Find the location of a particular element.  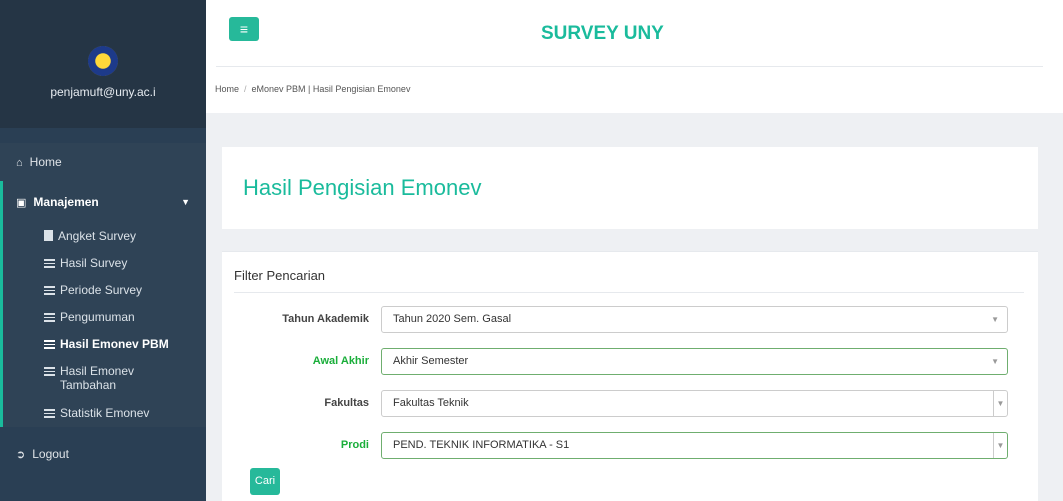

select-value: PEND. TEKNIK INFORMATIKA - S1 is located at coordinates (481, 445).